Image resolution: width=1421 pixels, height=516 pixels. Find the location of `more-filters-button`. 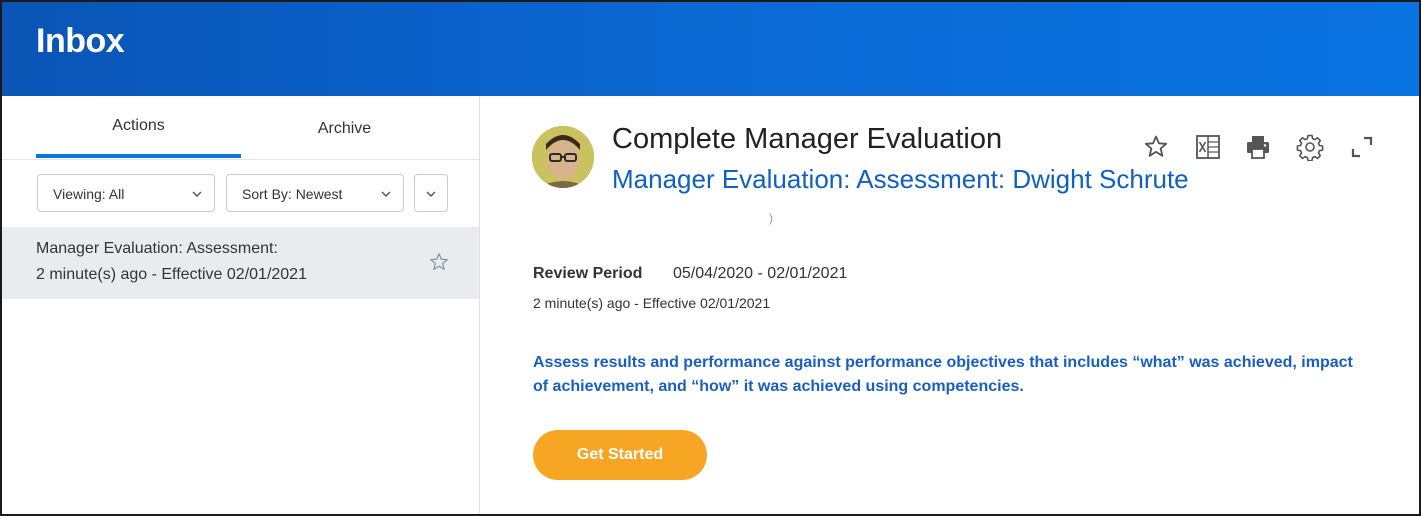

more-filters-button is located at coordinates (431, 193).